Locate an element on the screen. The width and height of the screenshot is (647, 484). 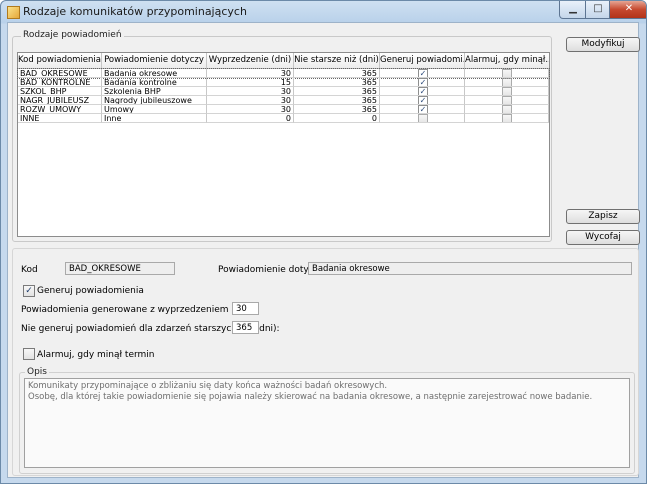
cell-max-age: 0 is located at coordinates (337, 118).